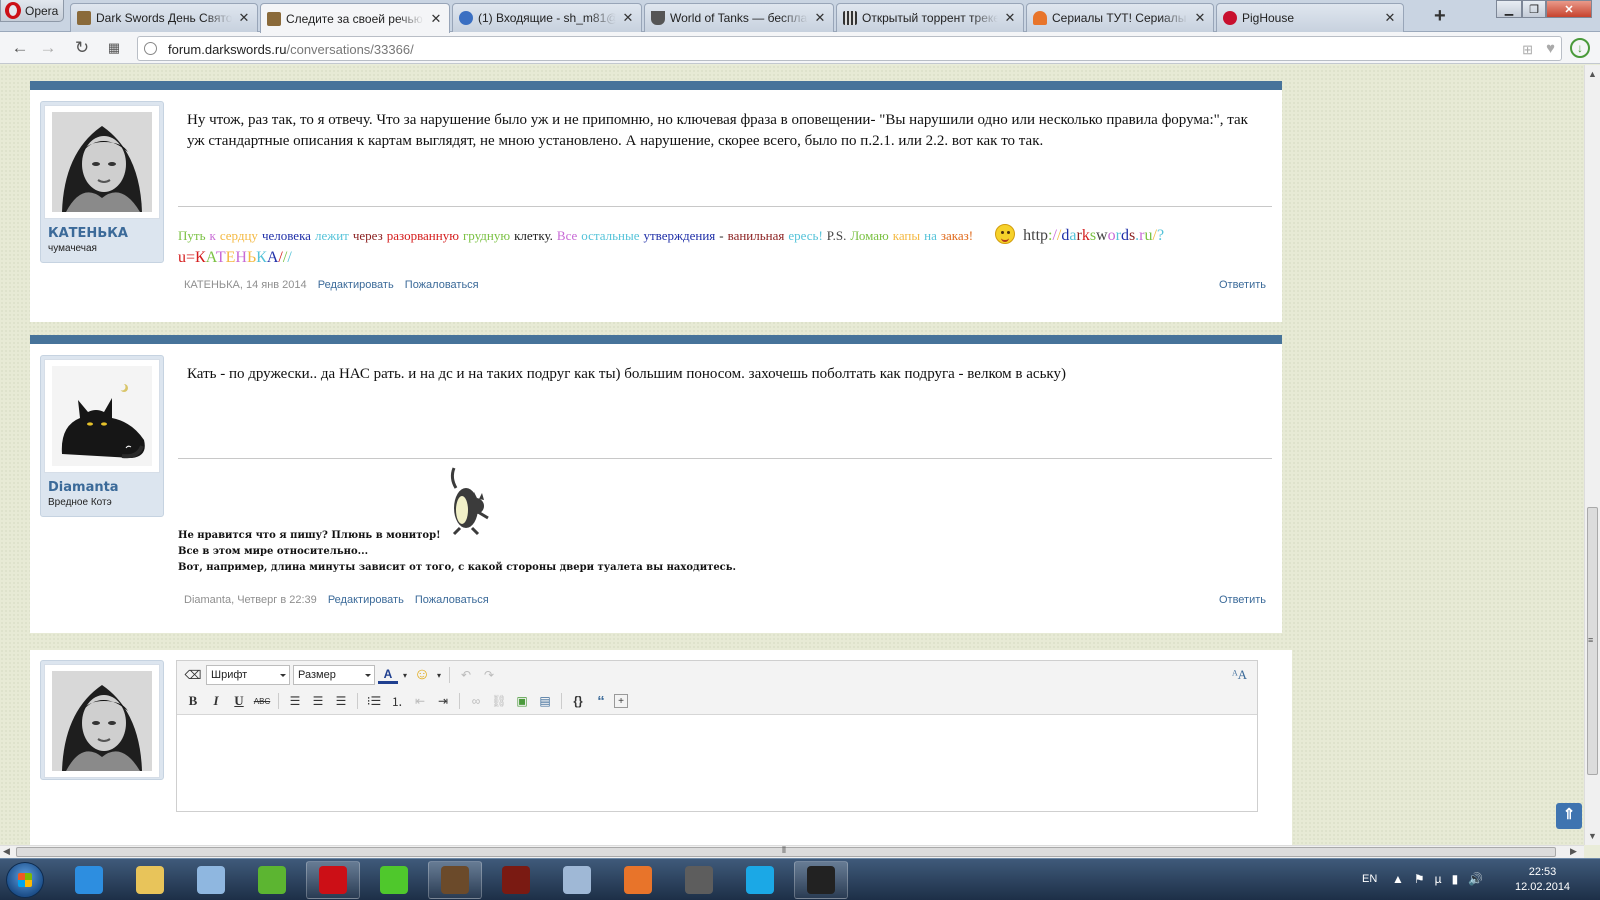 This screenshot has height=900, width=1600. I want to click on scroll-to-top-button: ⇑, so click(1569, 816).